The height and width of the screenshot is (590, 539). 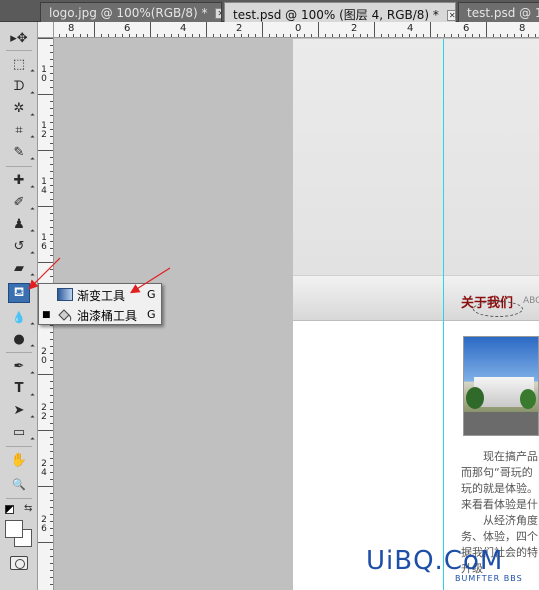 I want to click on ruler-label: 1 0, so click(x=44, y=74).